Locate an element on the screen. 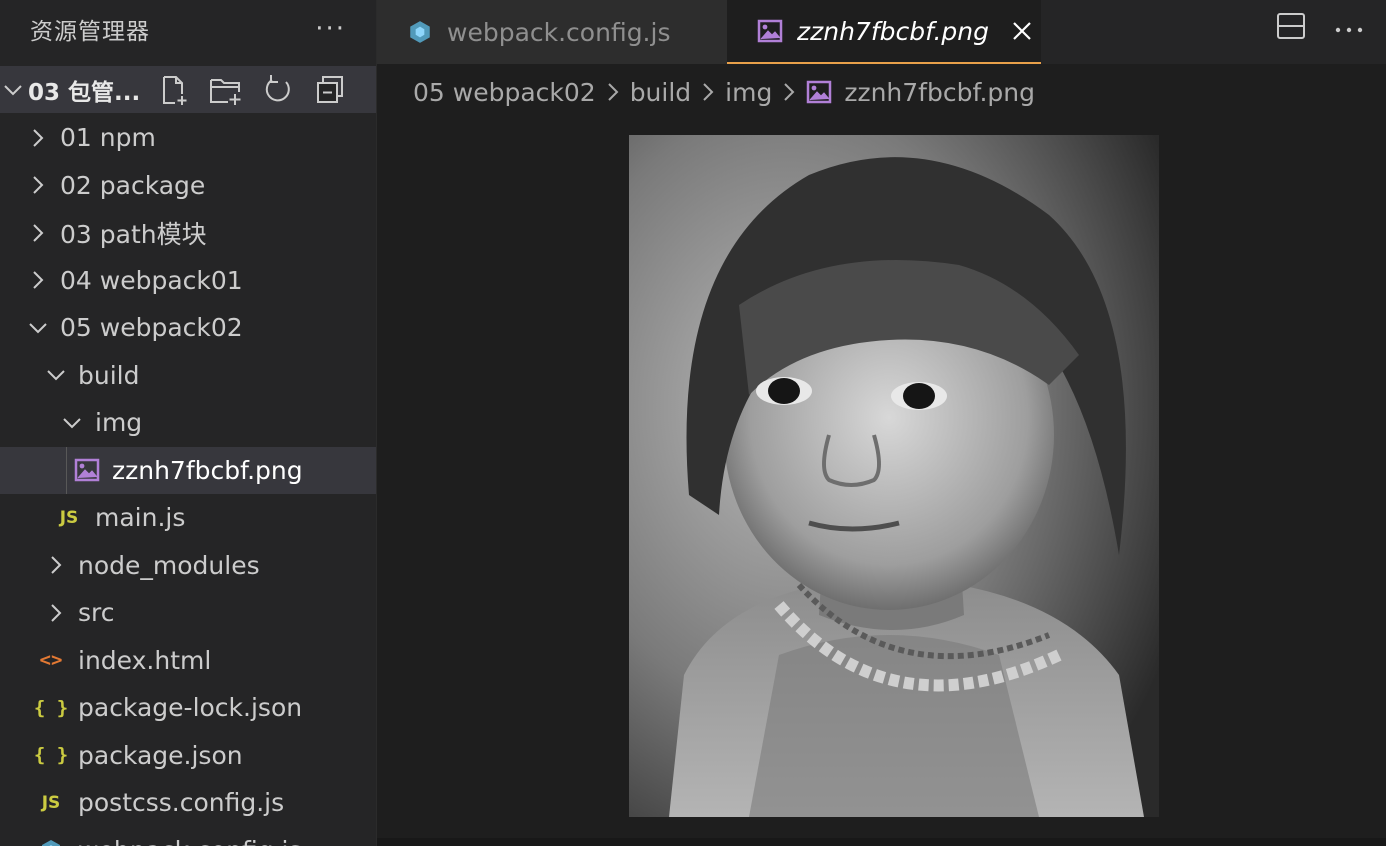 The height and width of the screenshot is (846, 1386). breadcrumb-item: zznh7fbcbf.png is located at coordinates (939, 92).